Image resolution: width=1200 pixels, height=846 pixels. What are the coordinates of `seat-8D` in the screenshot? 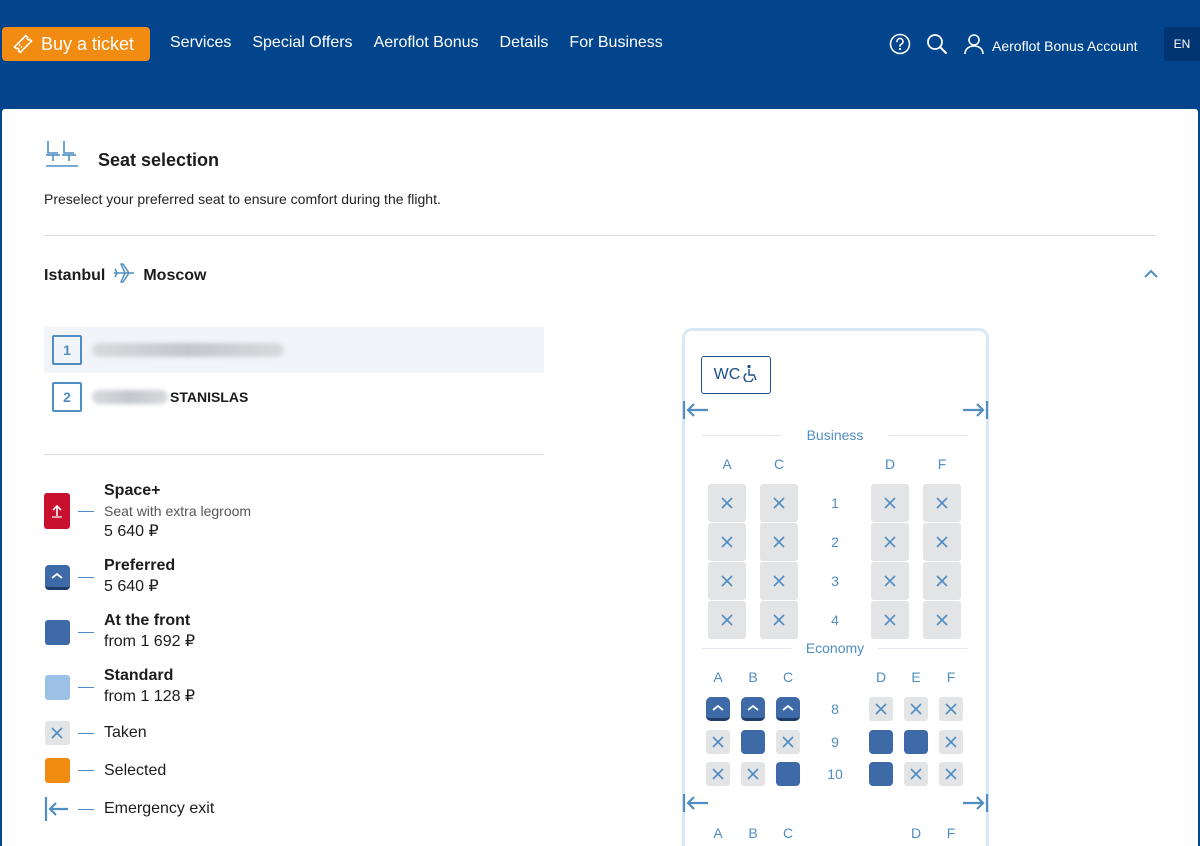 It's located at (881, 709).